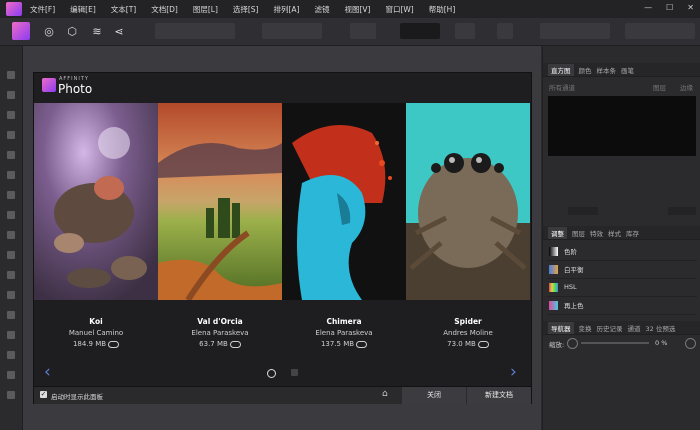  What do you see at coordinates (669, 7) in the screenshot?
I see `maximize-button: ☐` at bounding box center [669, 7].